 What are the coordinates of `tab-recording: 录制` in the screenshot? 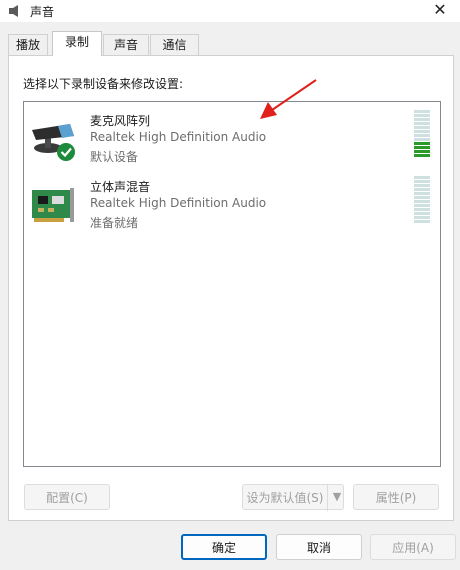 It's located at (77, 43).